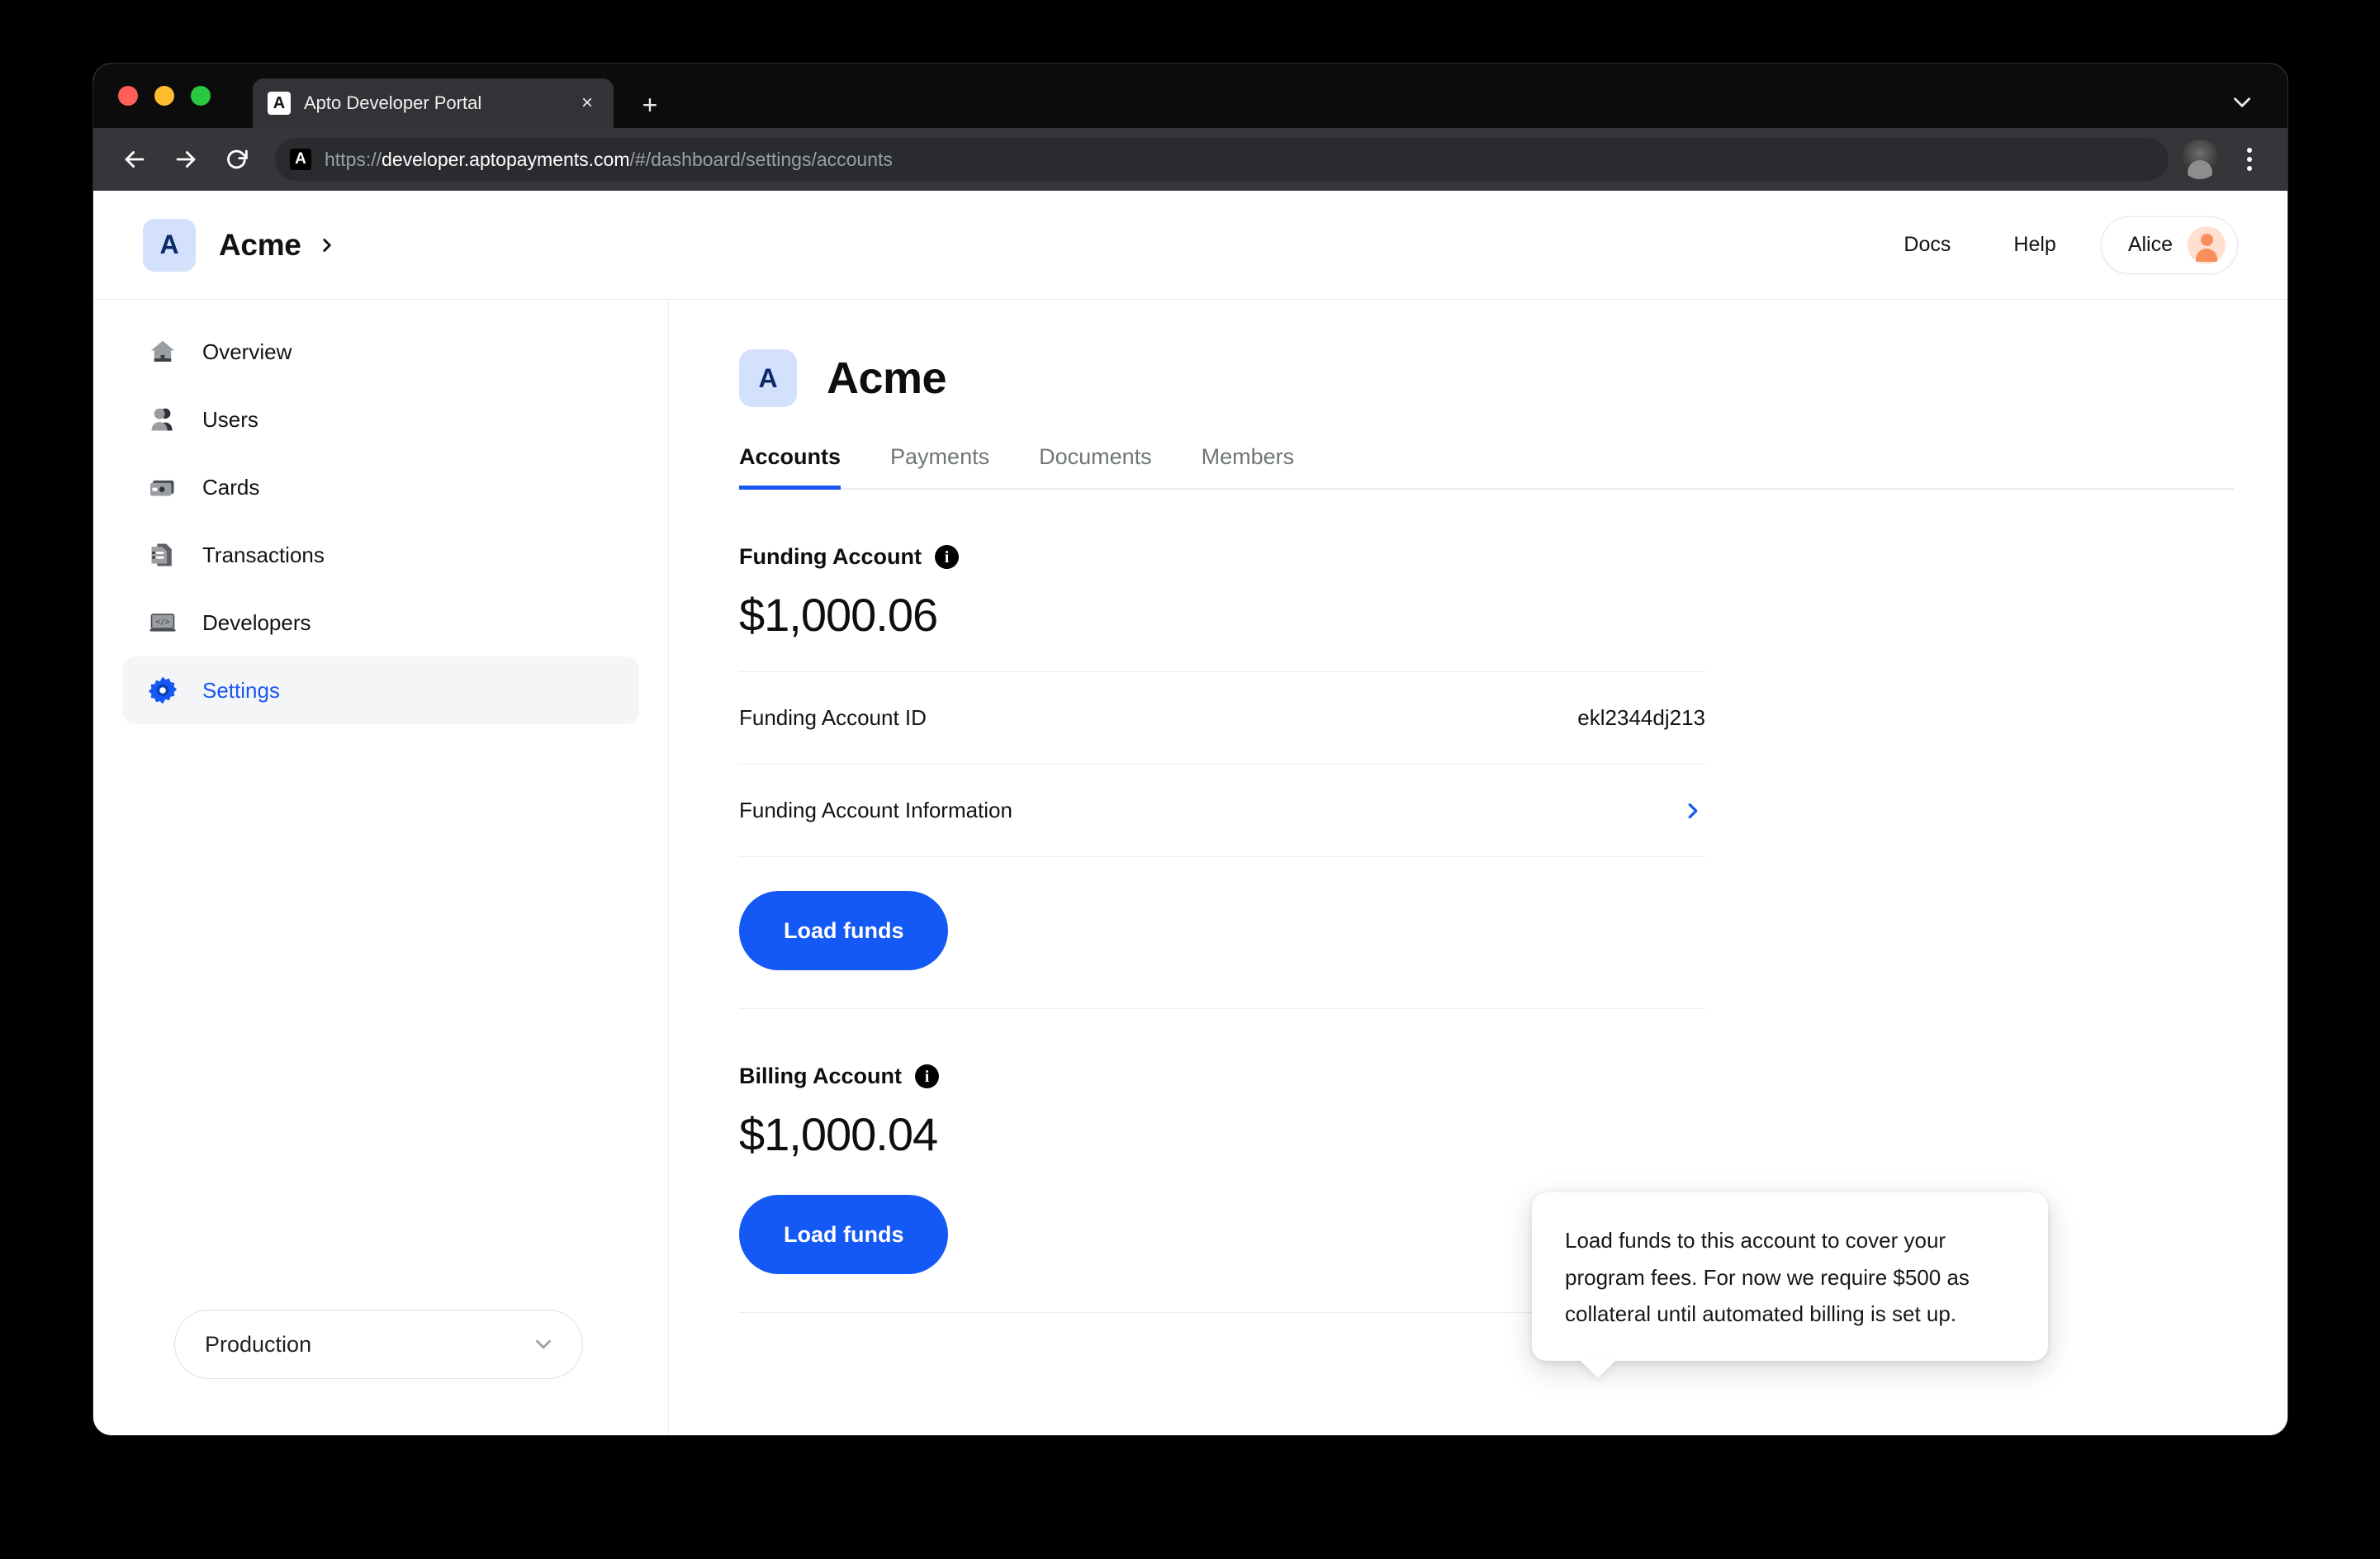  What do you see at coordinates (300, 159) in the screenshot?
I see `site-favicon-icon: A` at bounding box center [300, 159].